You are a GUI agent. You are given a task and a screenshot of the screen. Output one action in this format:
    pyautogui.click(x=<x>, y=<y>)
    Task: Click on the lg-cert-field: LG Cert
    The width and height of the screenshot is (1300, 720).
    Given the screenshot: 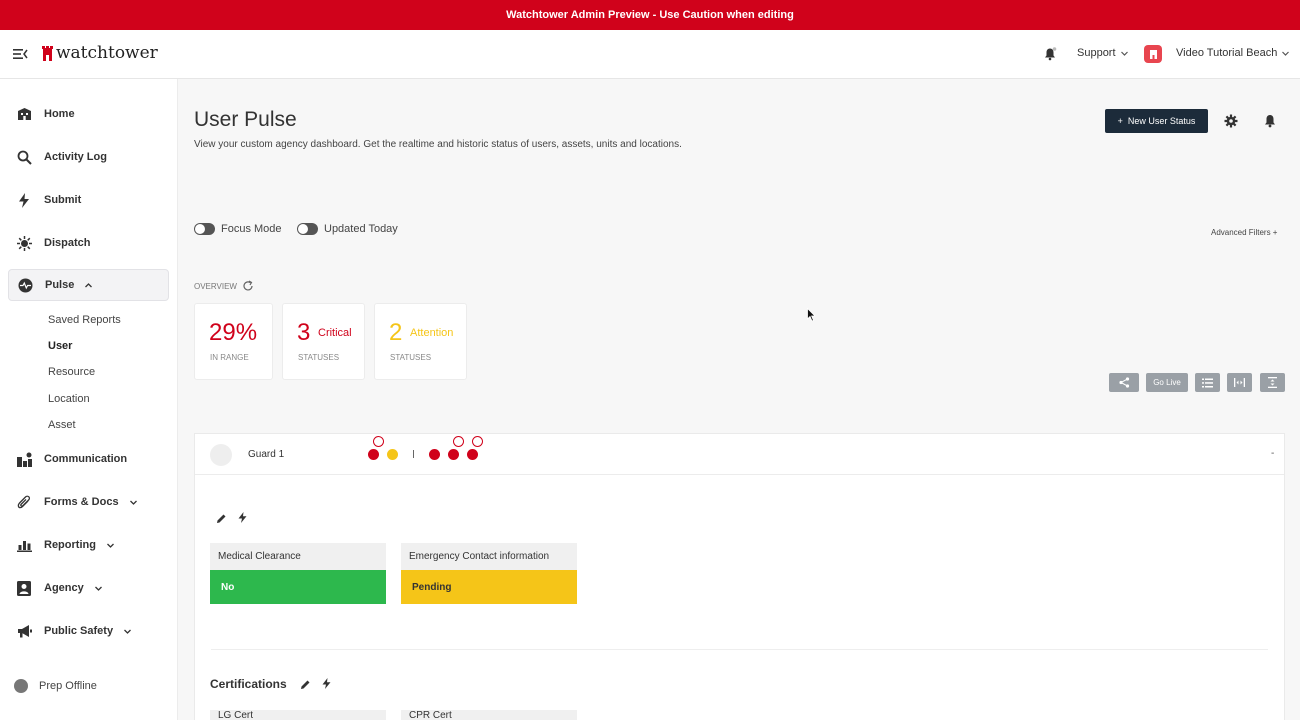 What is the action you would take?
    pyautogui.click(x=298, y=715)
    